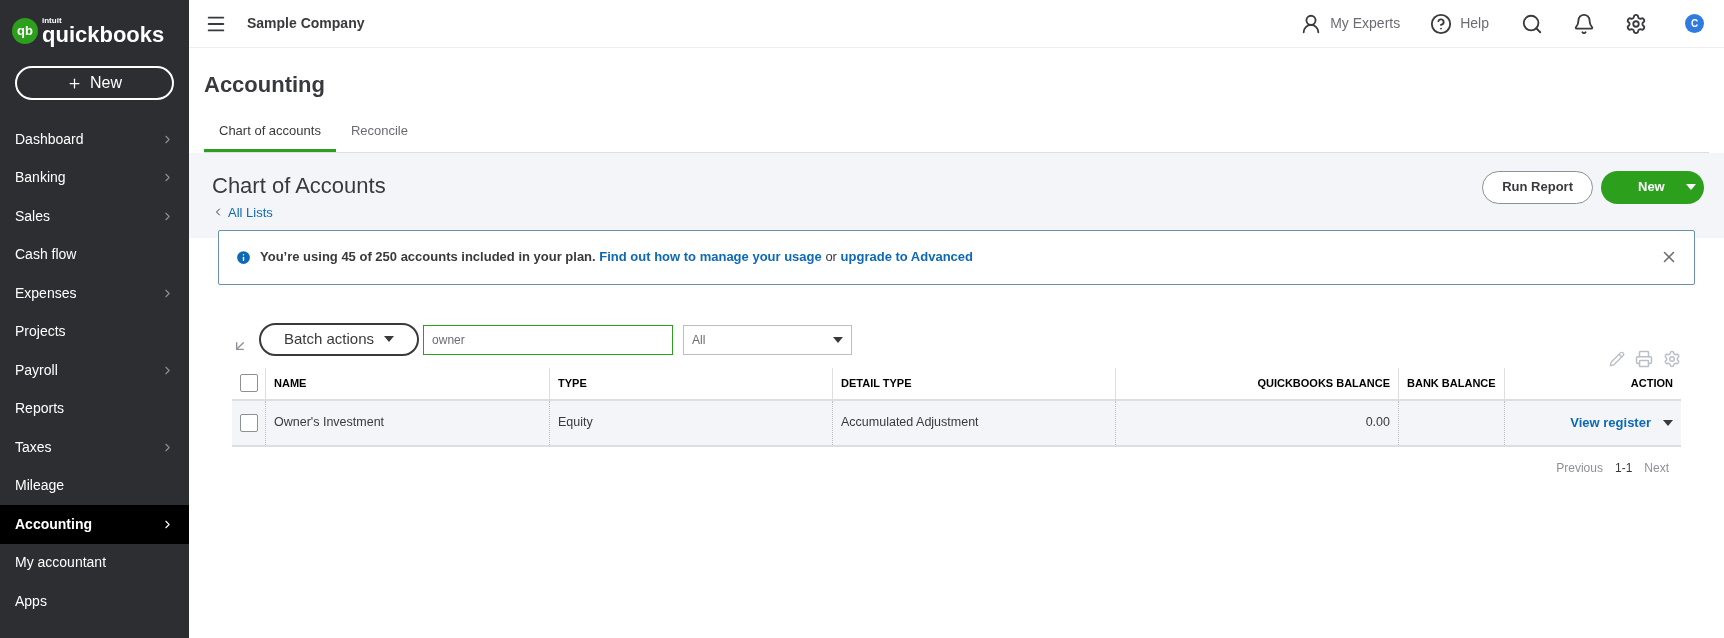 The height and width of the screenshot is (638, 1724). Describe the element at coordinates (52, 20) in the screenshot. I see `logo-brand: intuit` at that location.